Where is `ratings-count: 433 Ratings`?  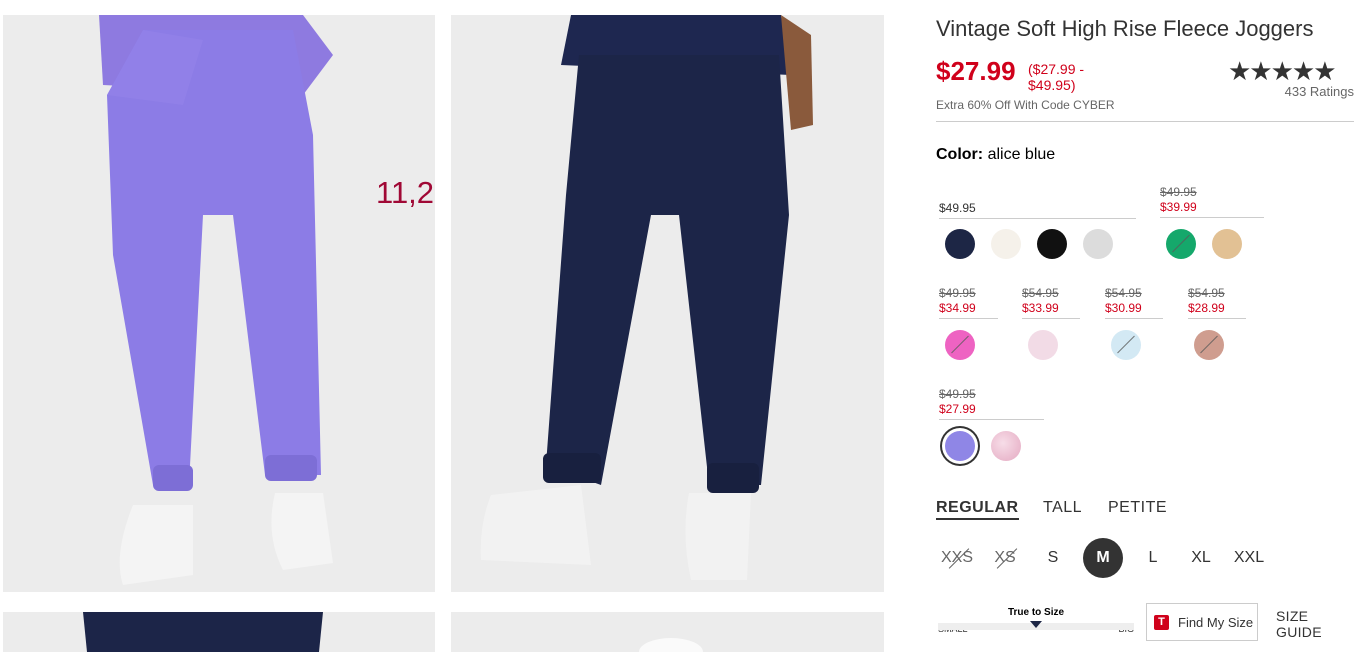 ratings-count: 433 Ratings is located at coordinates (1319, 91).